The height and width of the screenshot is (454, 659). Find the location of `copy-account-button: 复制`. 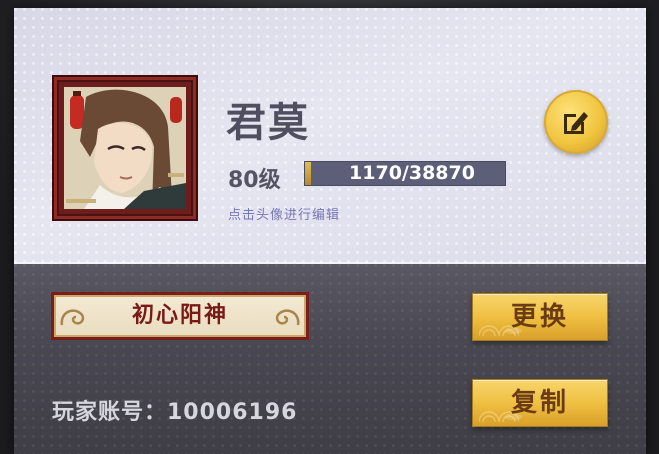

copy-account-button: 复制 is located at coordinates (540, 403).